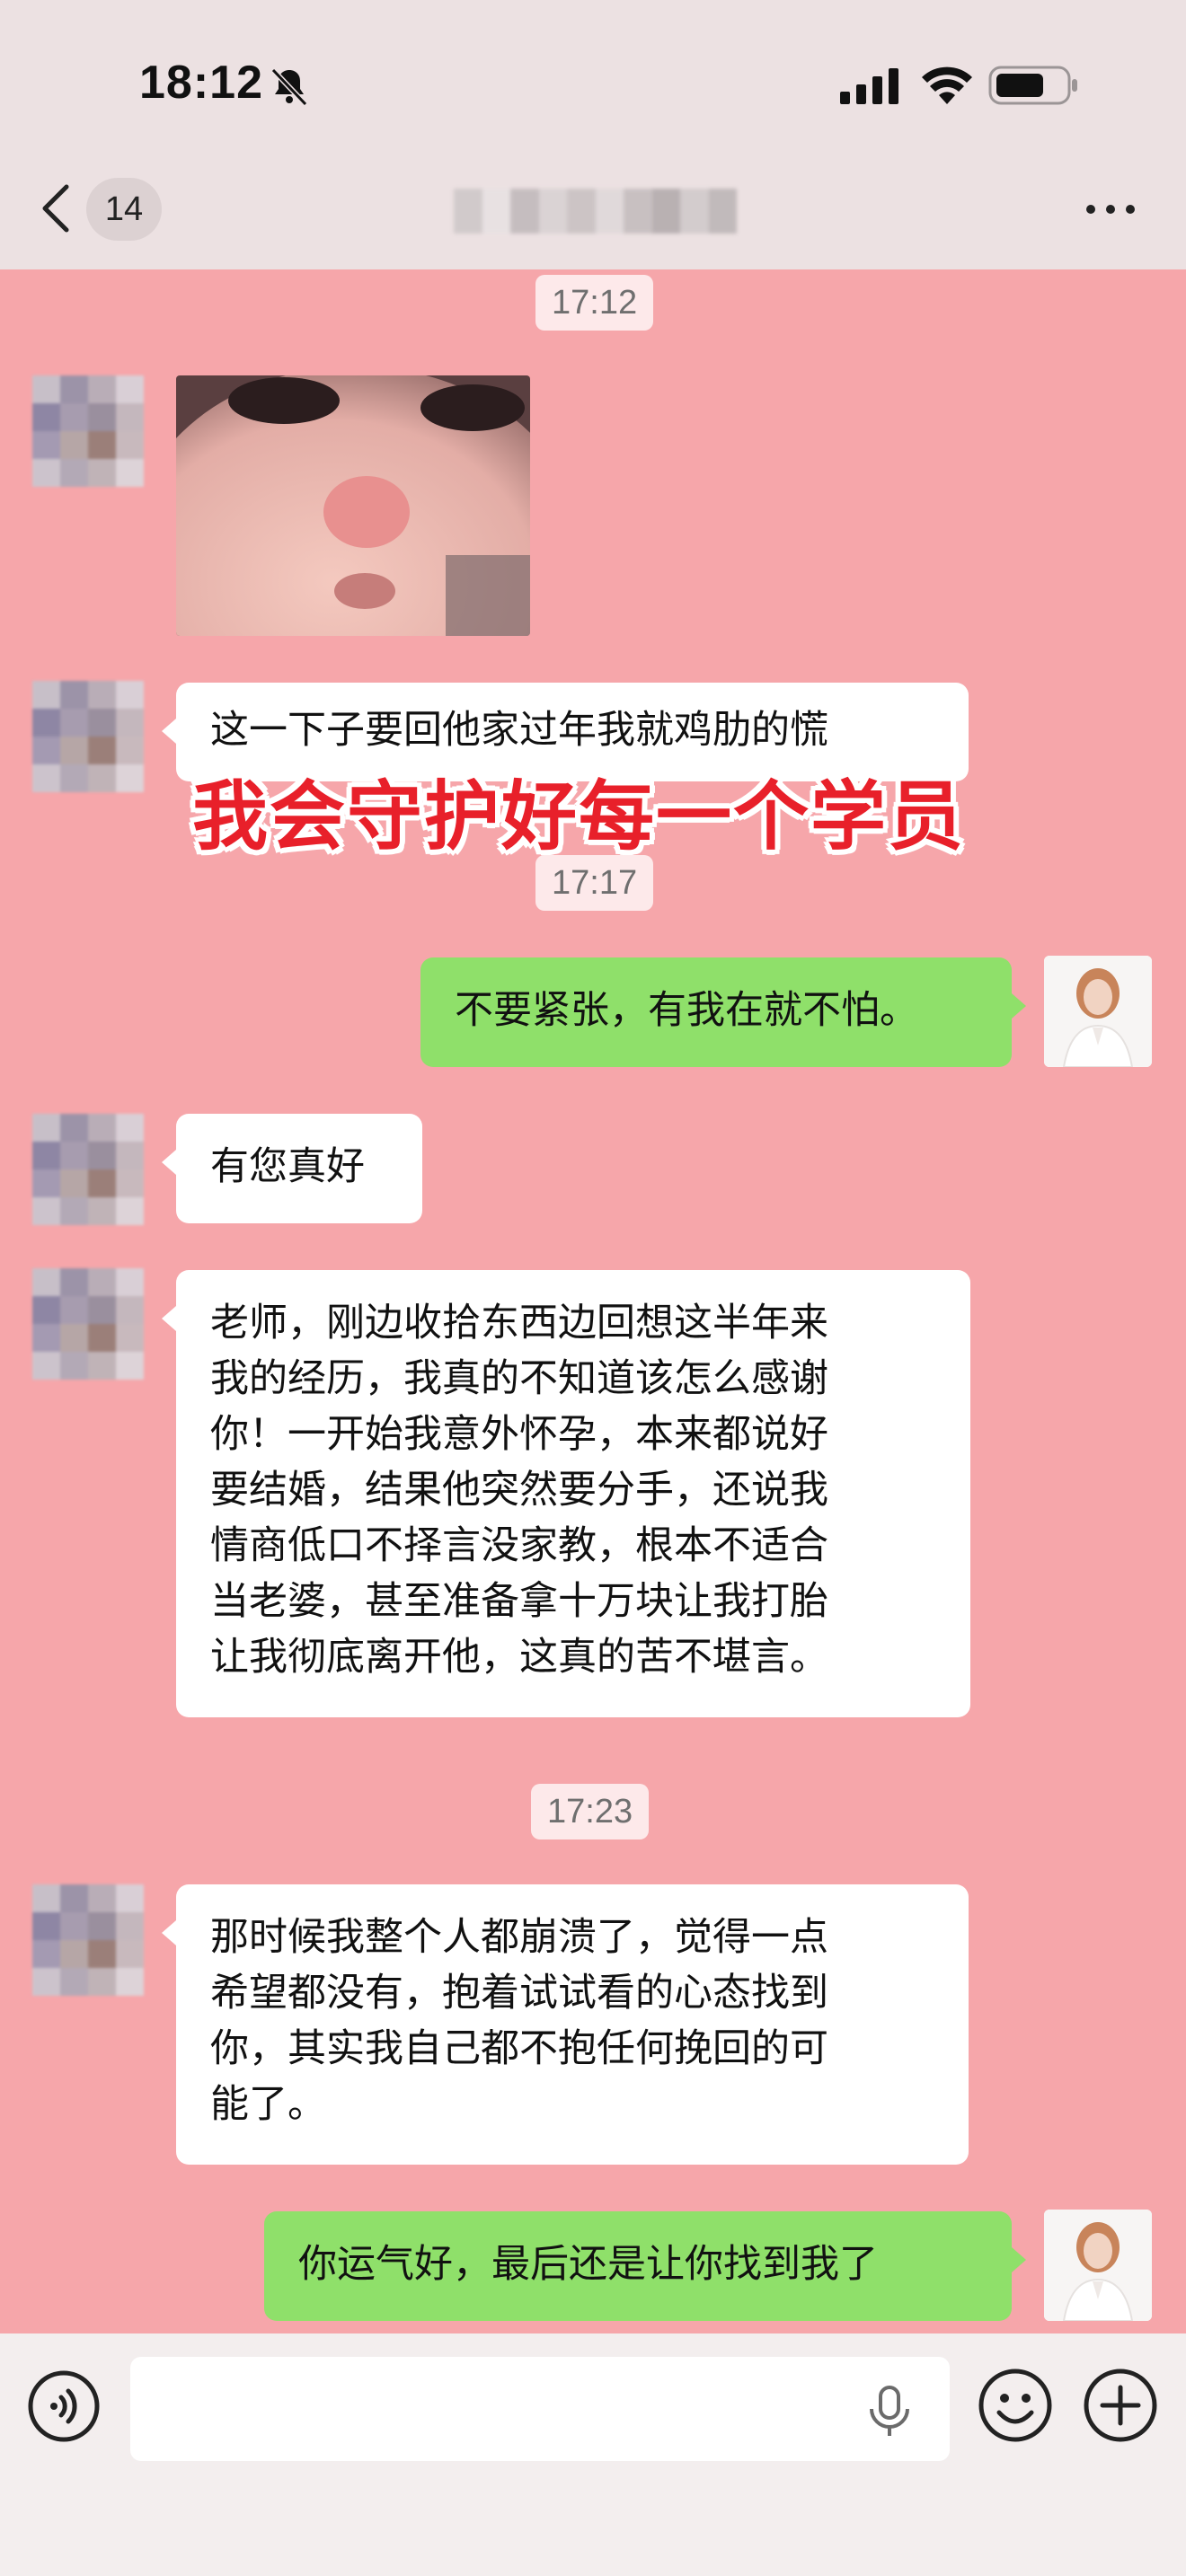 This screenshot has height=2576, width=1186. I want to click on overlay-caption: 我会守护好每一个学员, so click(579, 816).